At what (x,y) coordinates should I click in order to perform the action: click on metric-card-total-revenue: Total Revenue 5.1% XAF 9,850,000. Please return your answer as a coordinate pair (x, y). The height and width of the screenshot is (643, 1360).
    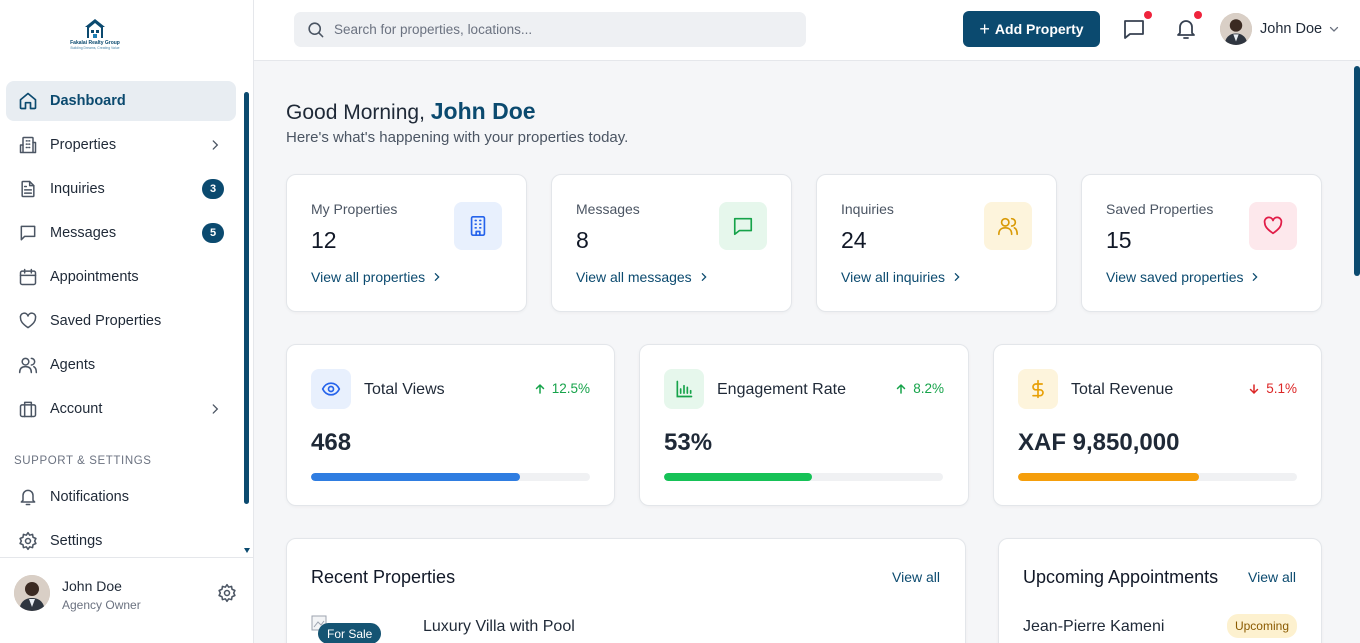
    Looking at the image, I should click on (1157, 425).